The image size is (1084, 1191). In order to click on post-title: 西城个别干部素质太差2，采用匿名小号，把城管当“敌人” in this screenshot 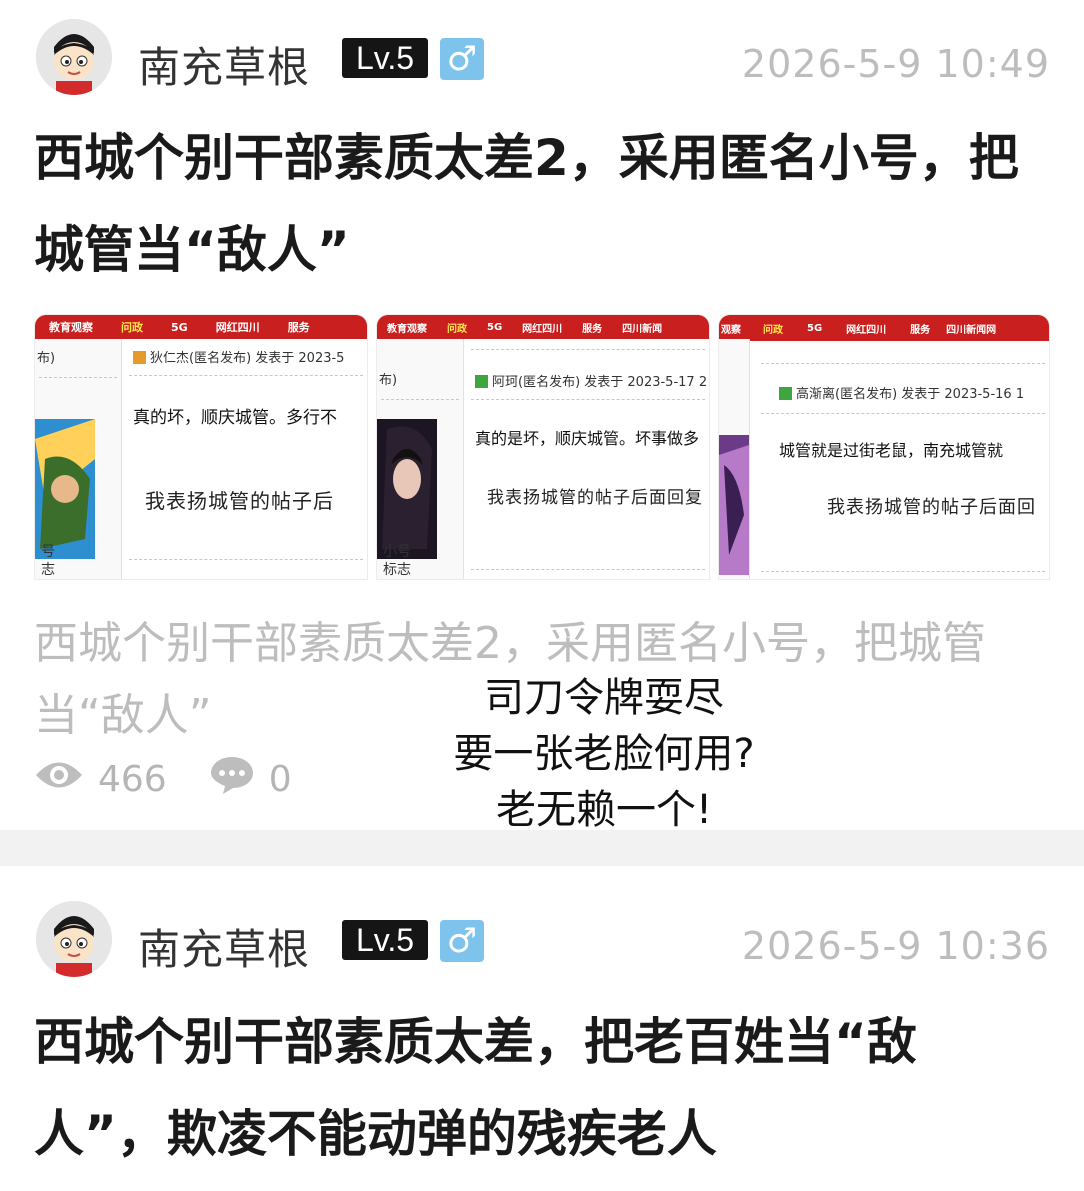, I will do `click(534, 204)`.